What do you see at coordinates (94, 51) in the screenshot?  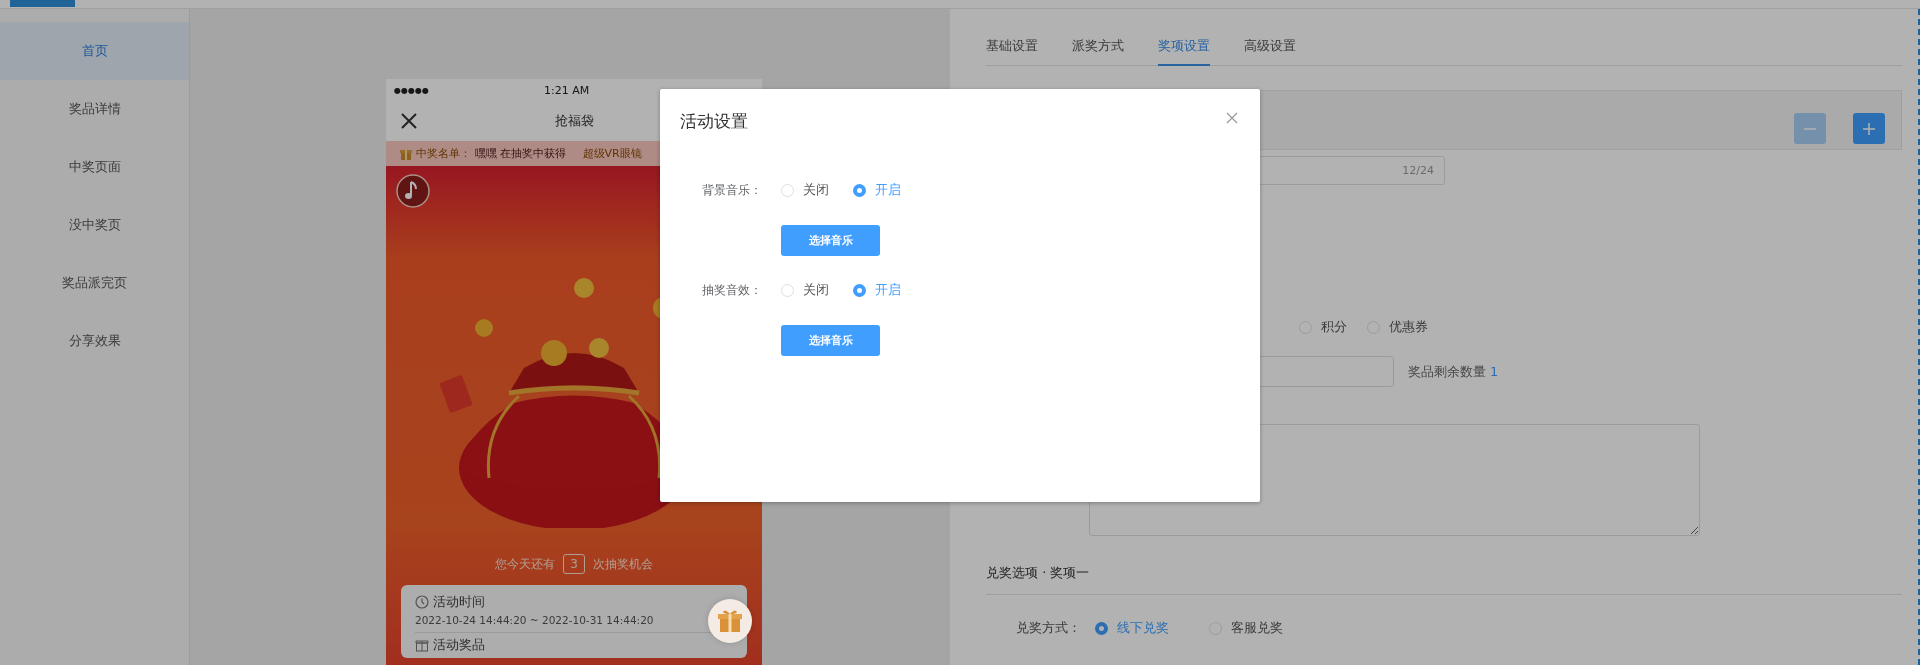 I see `sidebar-item: 首页` at bounding box center [94, 51].